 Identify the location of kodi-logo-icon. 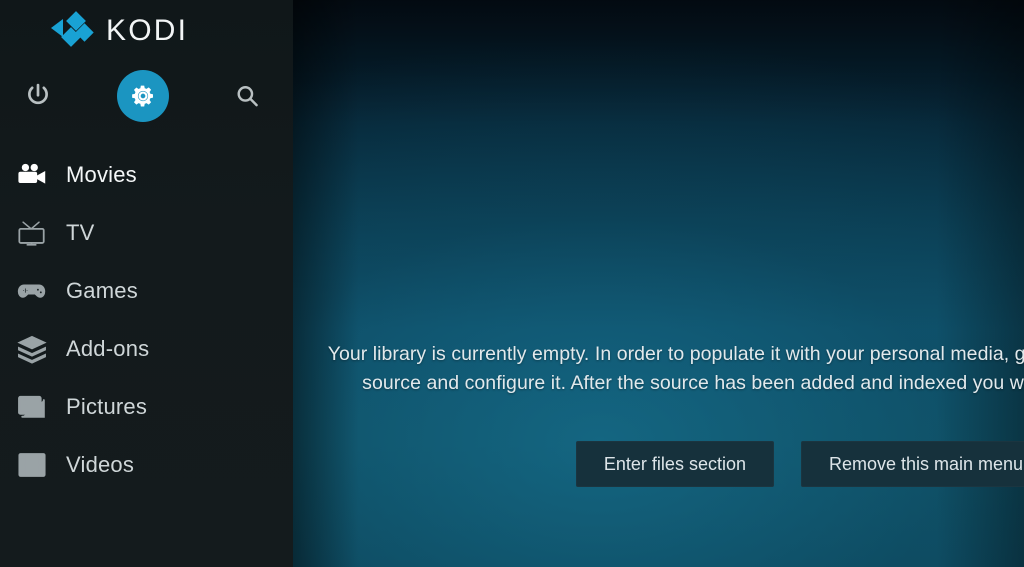
(71, 31).